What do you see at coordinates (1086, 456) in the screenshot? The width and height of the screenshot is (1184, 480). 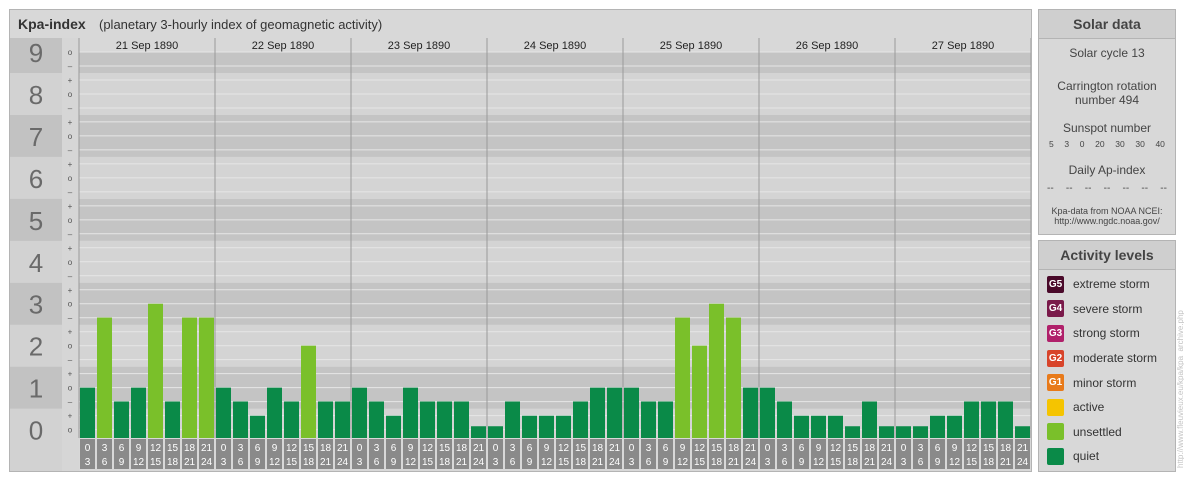 I see `activity-label: quiet` at bounding box center [1086, 456].